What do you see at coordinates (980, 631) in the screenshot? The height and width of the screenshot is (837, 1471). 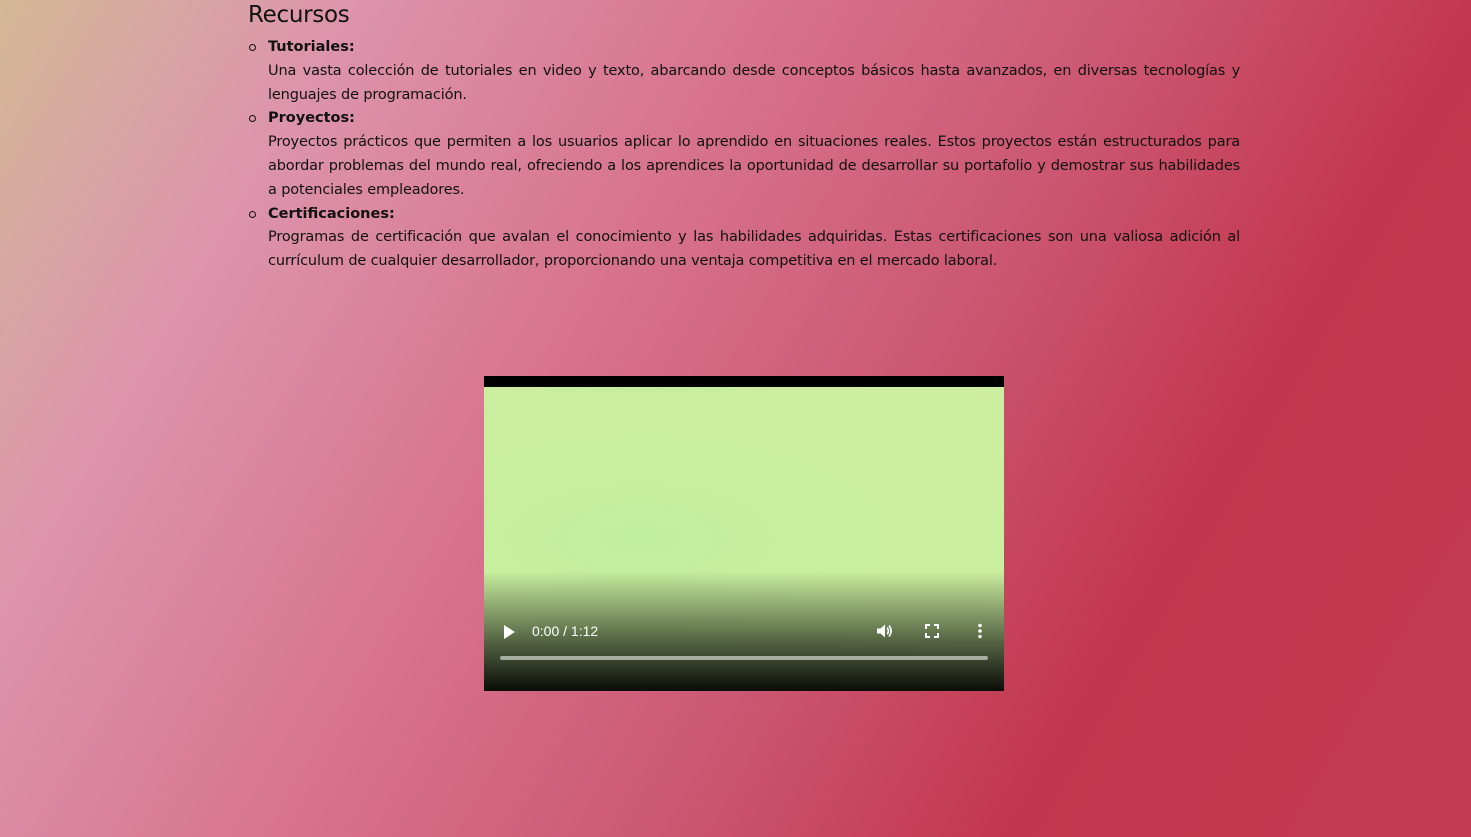 I see `more-options-icon` at bounding box center [980, 631].